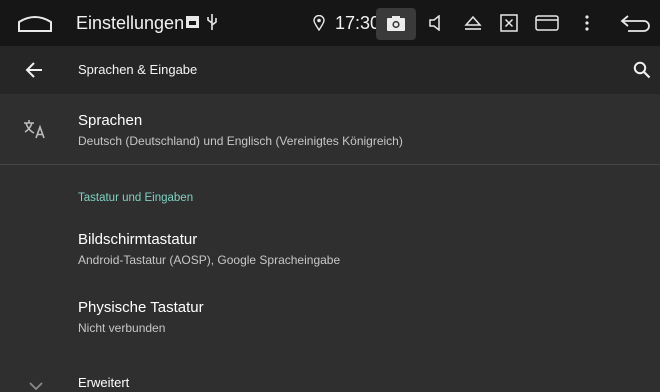 Image resolution: width=660 pixels, height=392 pixels. What do you see at coordinates (330, 70) in the screenshot?
I see `app-bar: Sprachen & Eingabe` at bounding box center [330, 70].